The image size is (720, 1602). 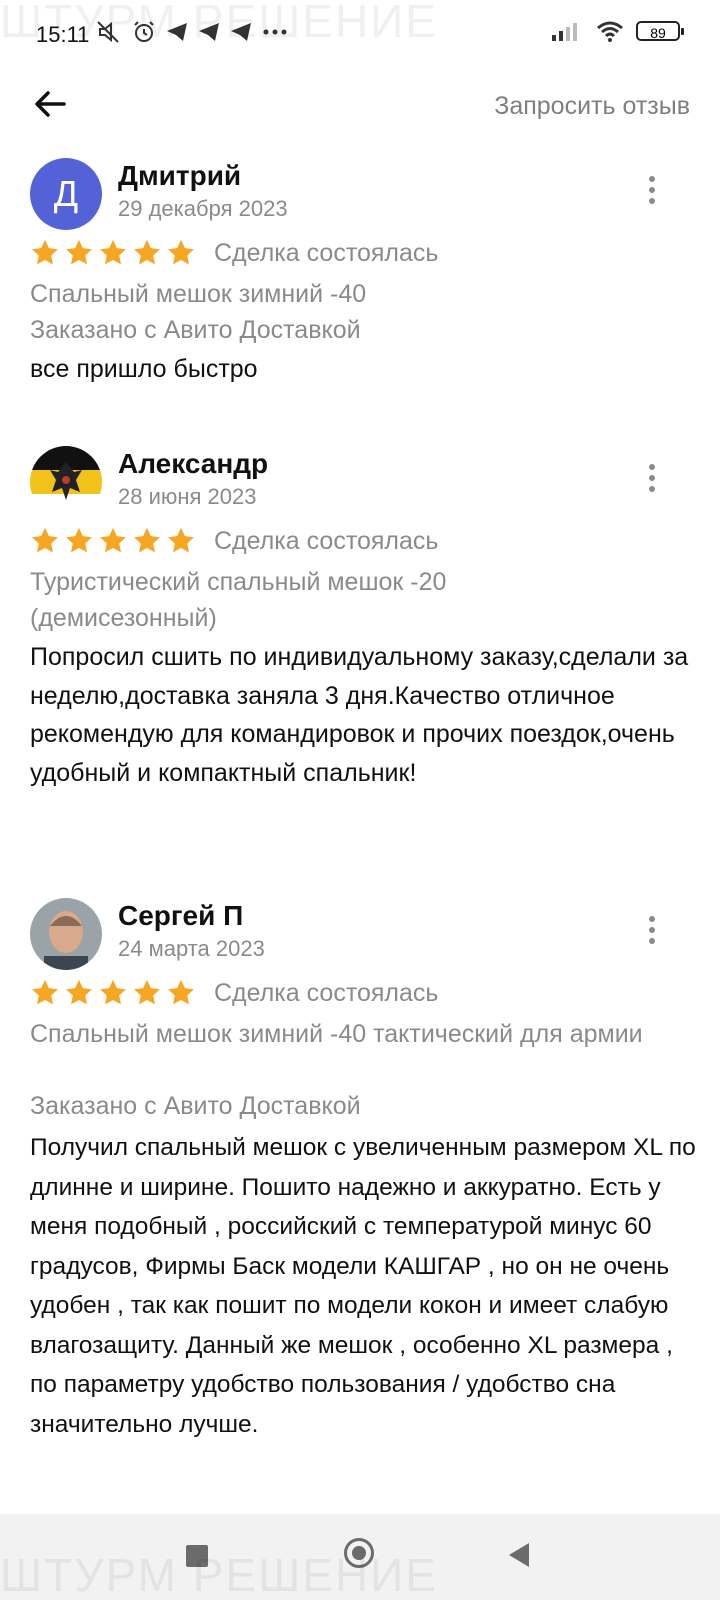 What do you see at coordinates (191, 948) in the screenshot?
I see `review-date: 24 марта 2023` at bounding box center [191, 948].